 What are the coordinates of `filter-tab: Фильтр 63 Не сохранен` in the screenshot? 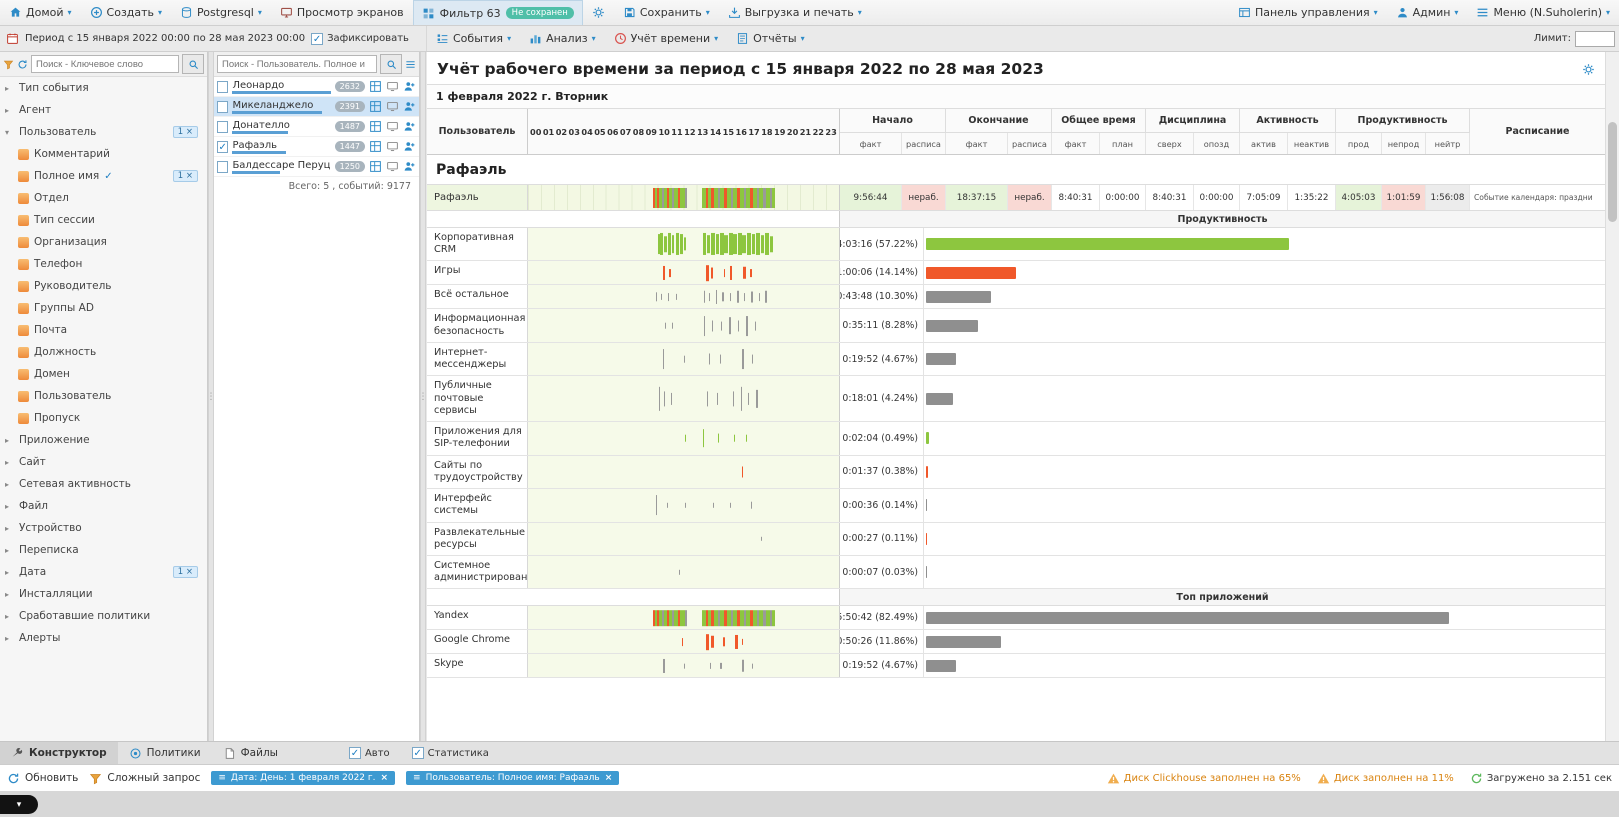 It's located at (497, 12).